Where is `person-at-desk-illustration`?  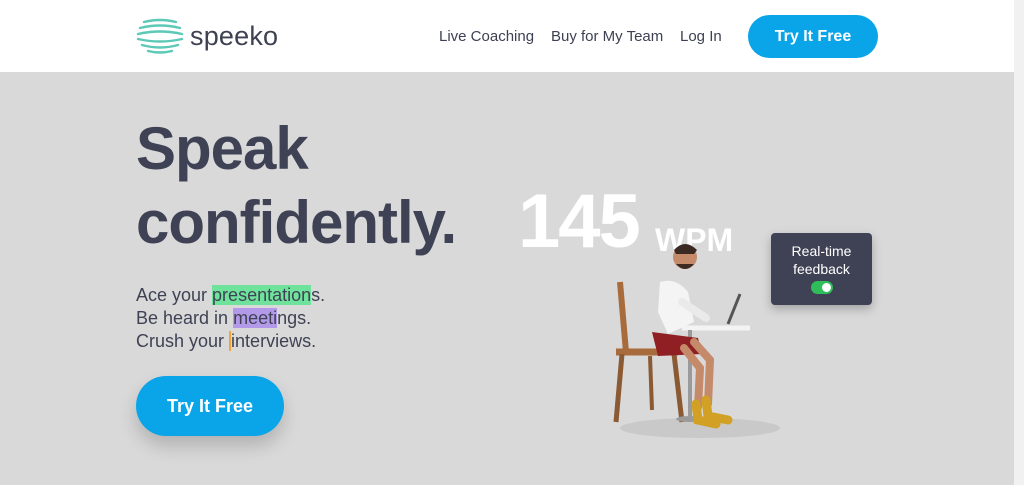
person-at-desk-illustration is located at coordinates (696, 341).